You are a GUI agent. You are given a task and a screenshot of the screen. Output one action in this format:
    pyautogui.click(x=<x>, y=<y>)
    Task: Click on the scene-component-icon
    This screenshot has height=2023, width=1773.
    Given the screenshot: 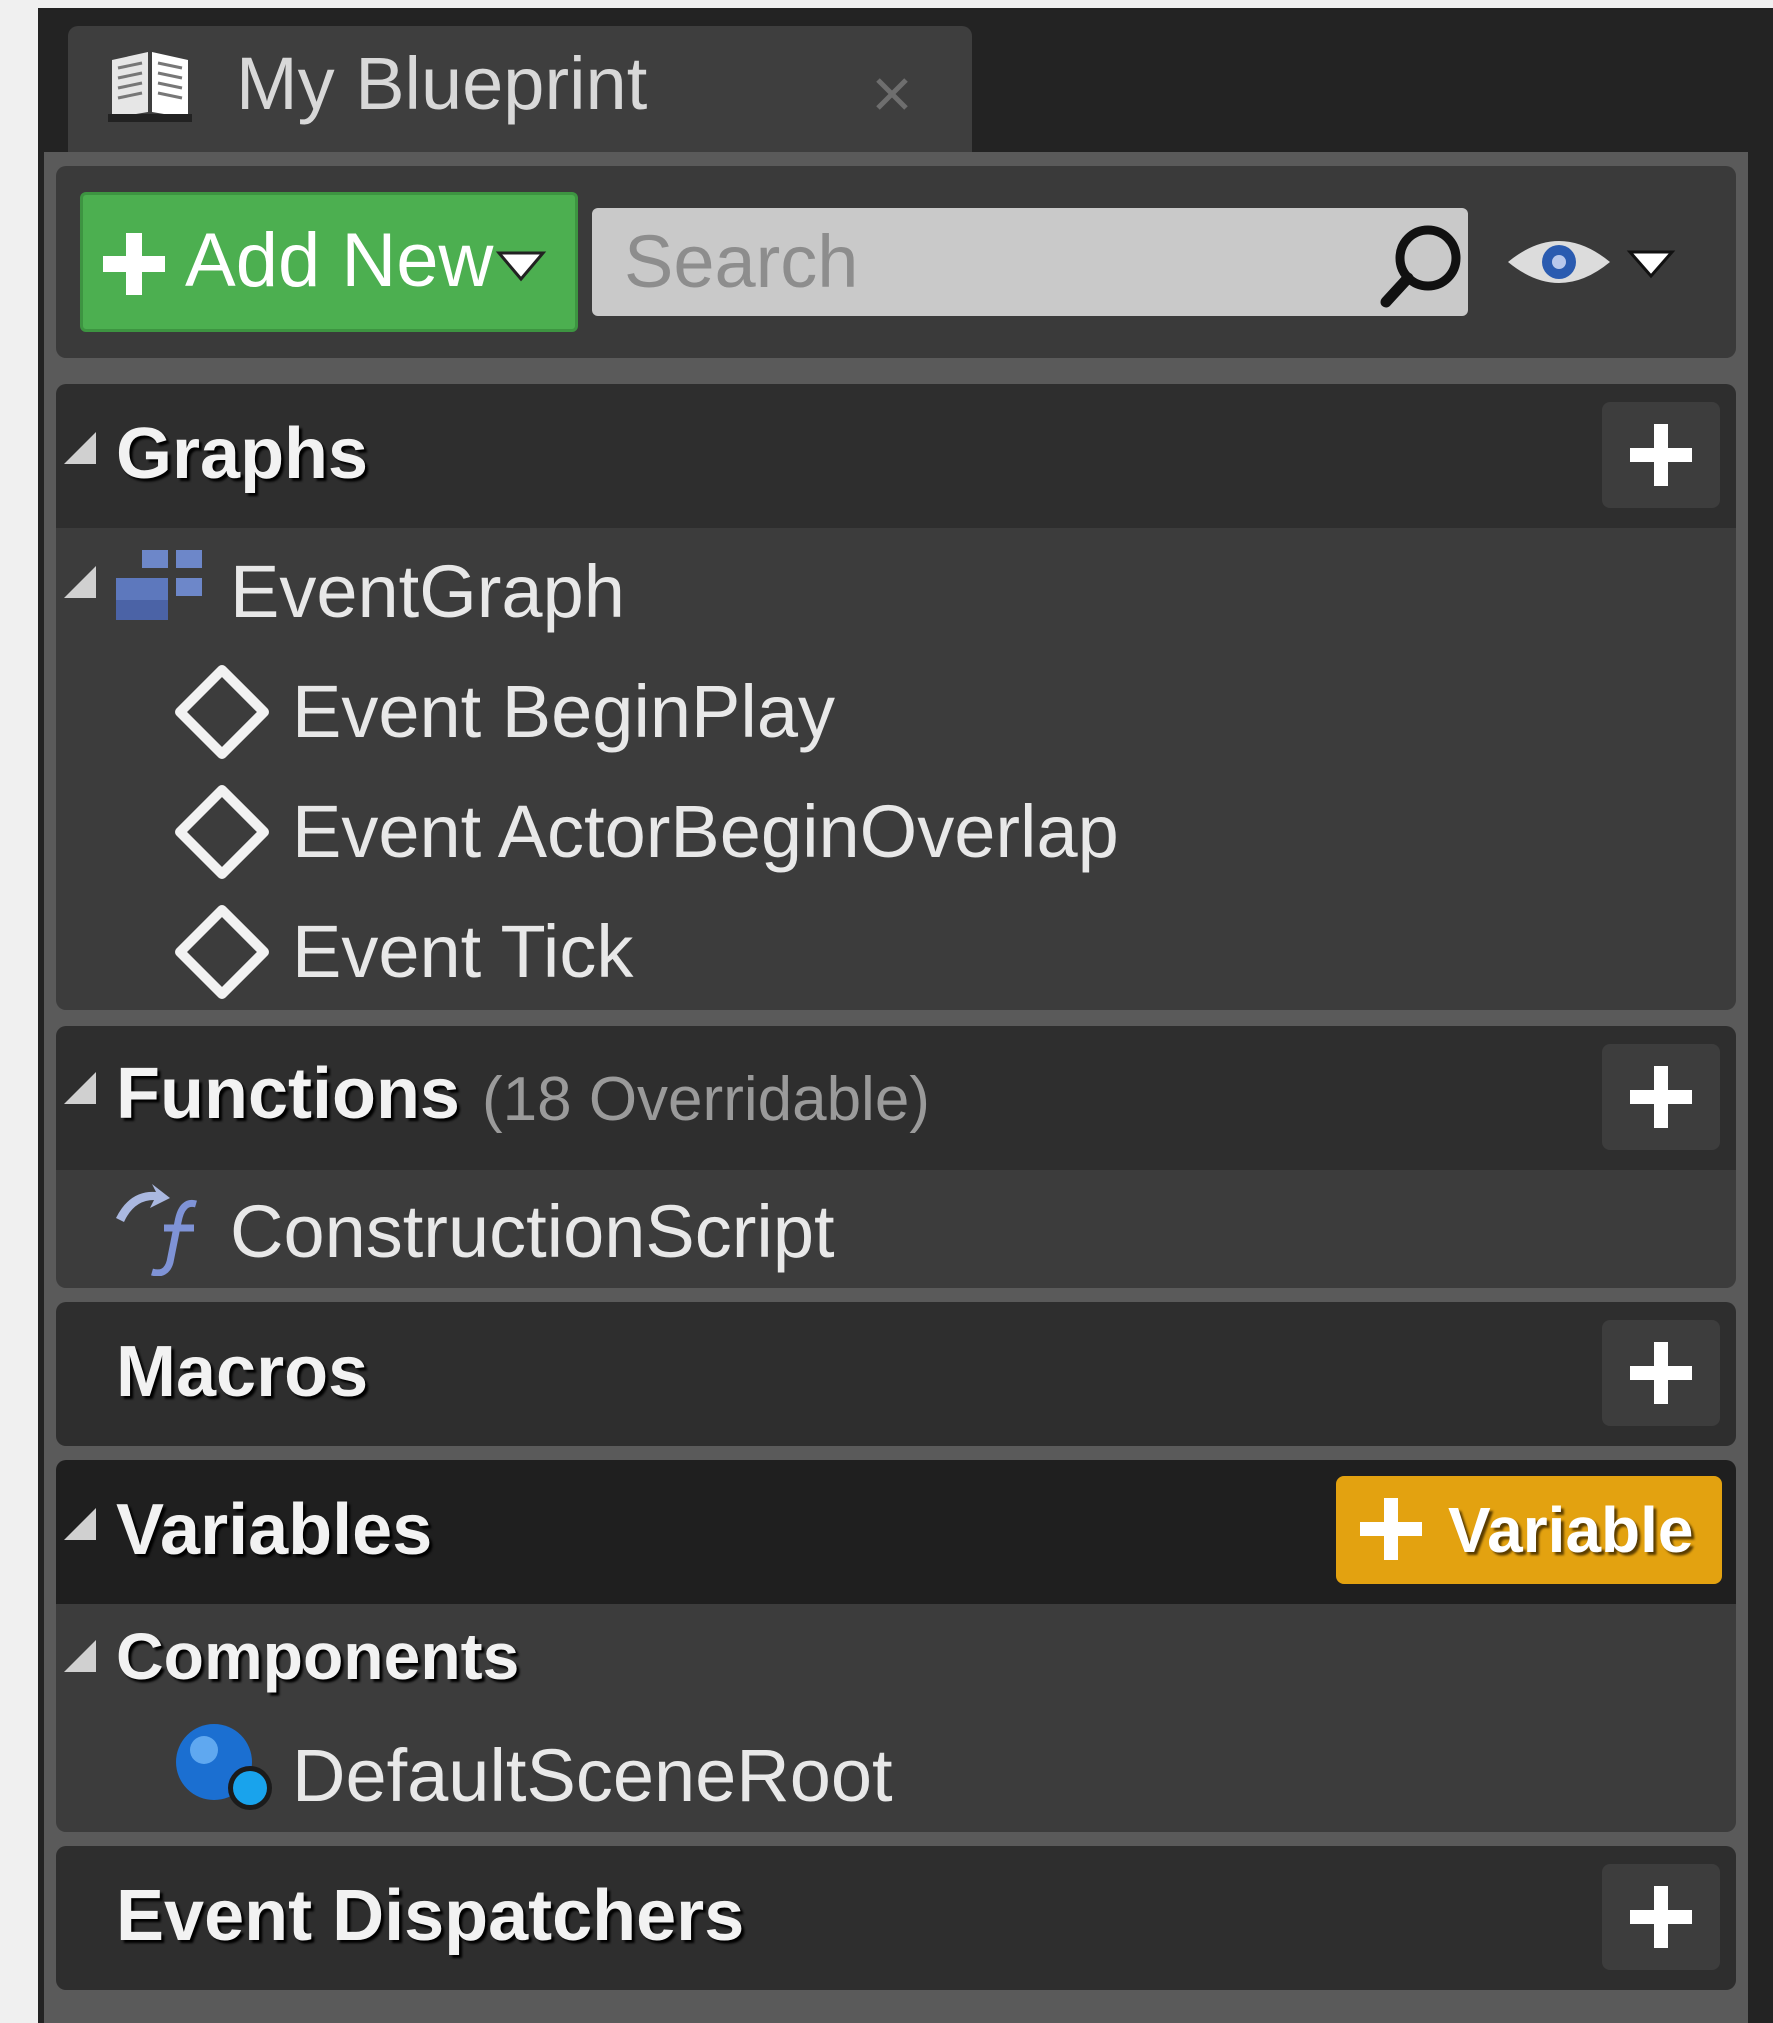 What is the action you would take?
    pyautogui.click(x=224, y=1767)
    